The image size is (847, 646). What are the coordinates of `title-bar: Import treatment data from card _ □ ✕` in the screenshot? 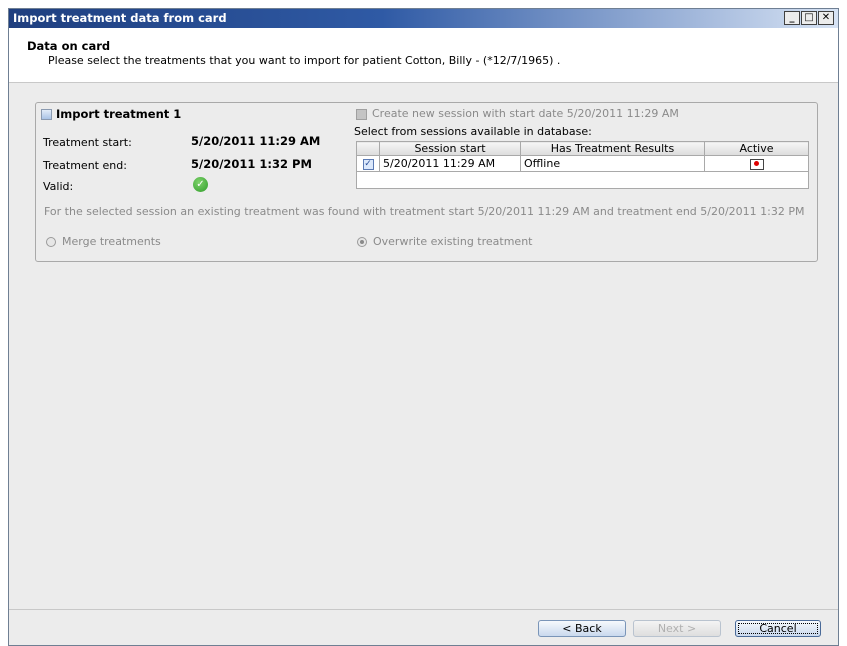 It's located at (423, 18).